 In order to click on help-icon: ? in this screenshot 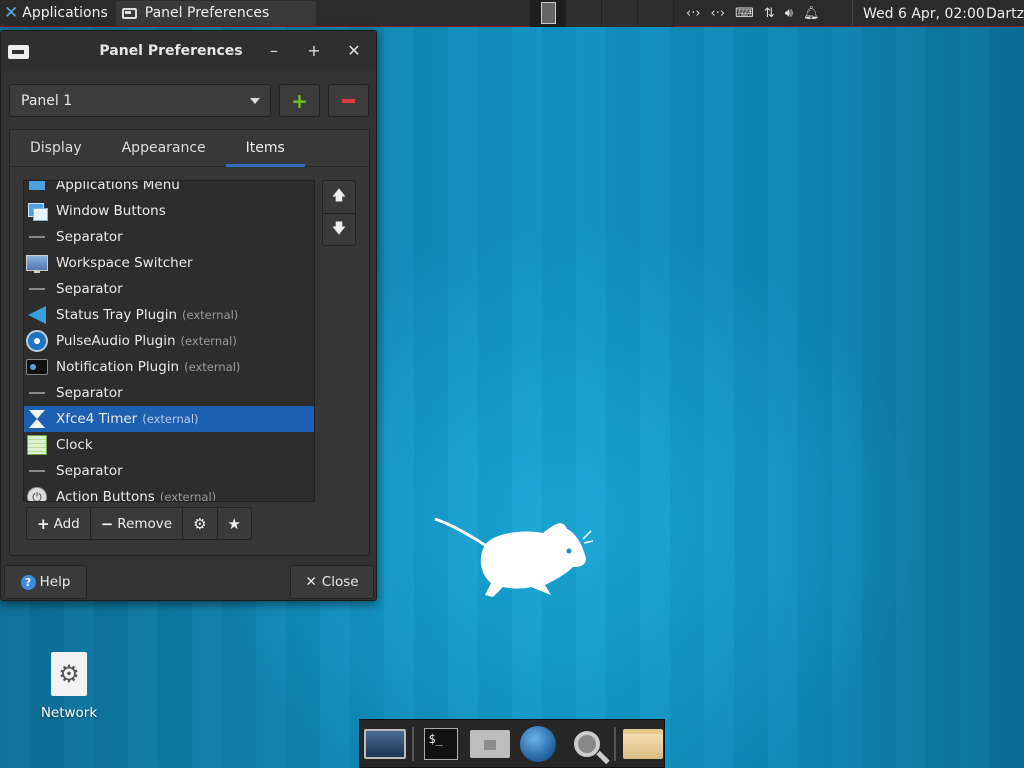, I will do `click(28, 582)`.